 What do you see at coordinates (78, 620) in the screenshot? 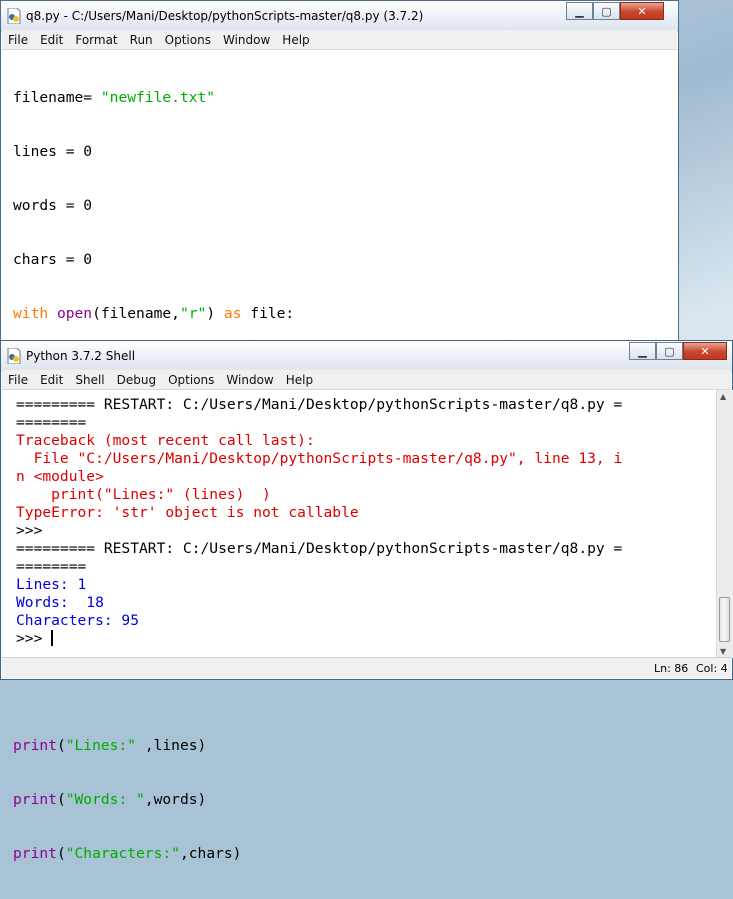
I see `shell-line: Characters: 95` at bounding box center [78, 620].